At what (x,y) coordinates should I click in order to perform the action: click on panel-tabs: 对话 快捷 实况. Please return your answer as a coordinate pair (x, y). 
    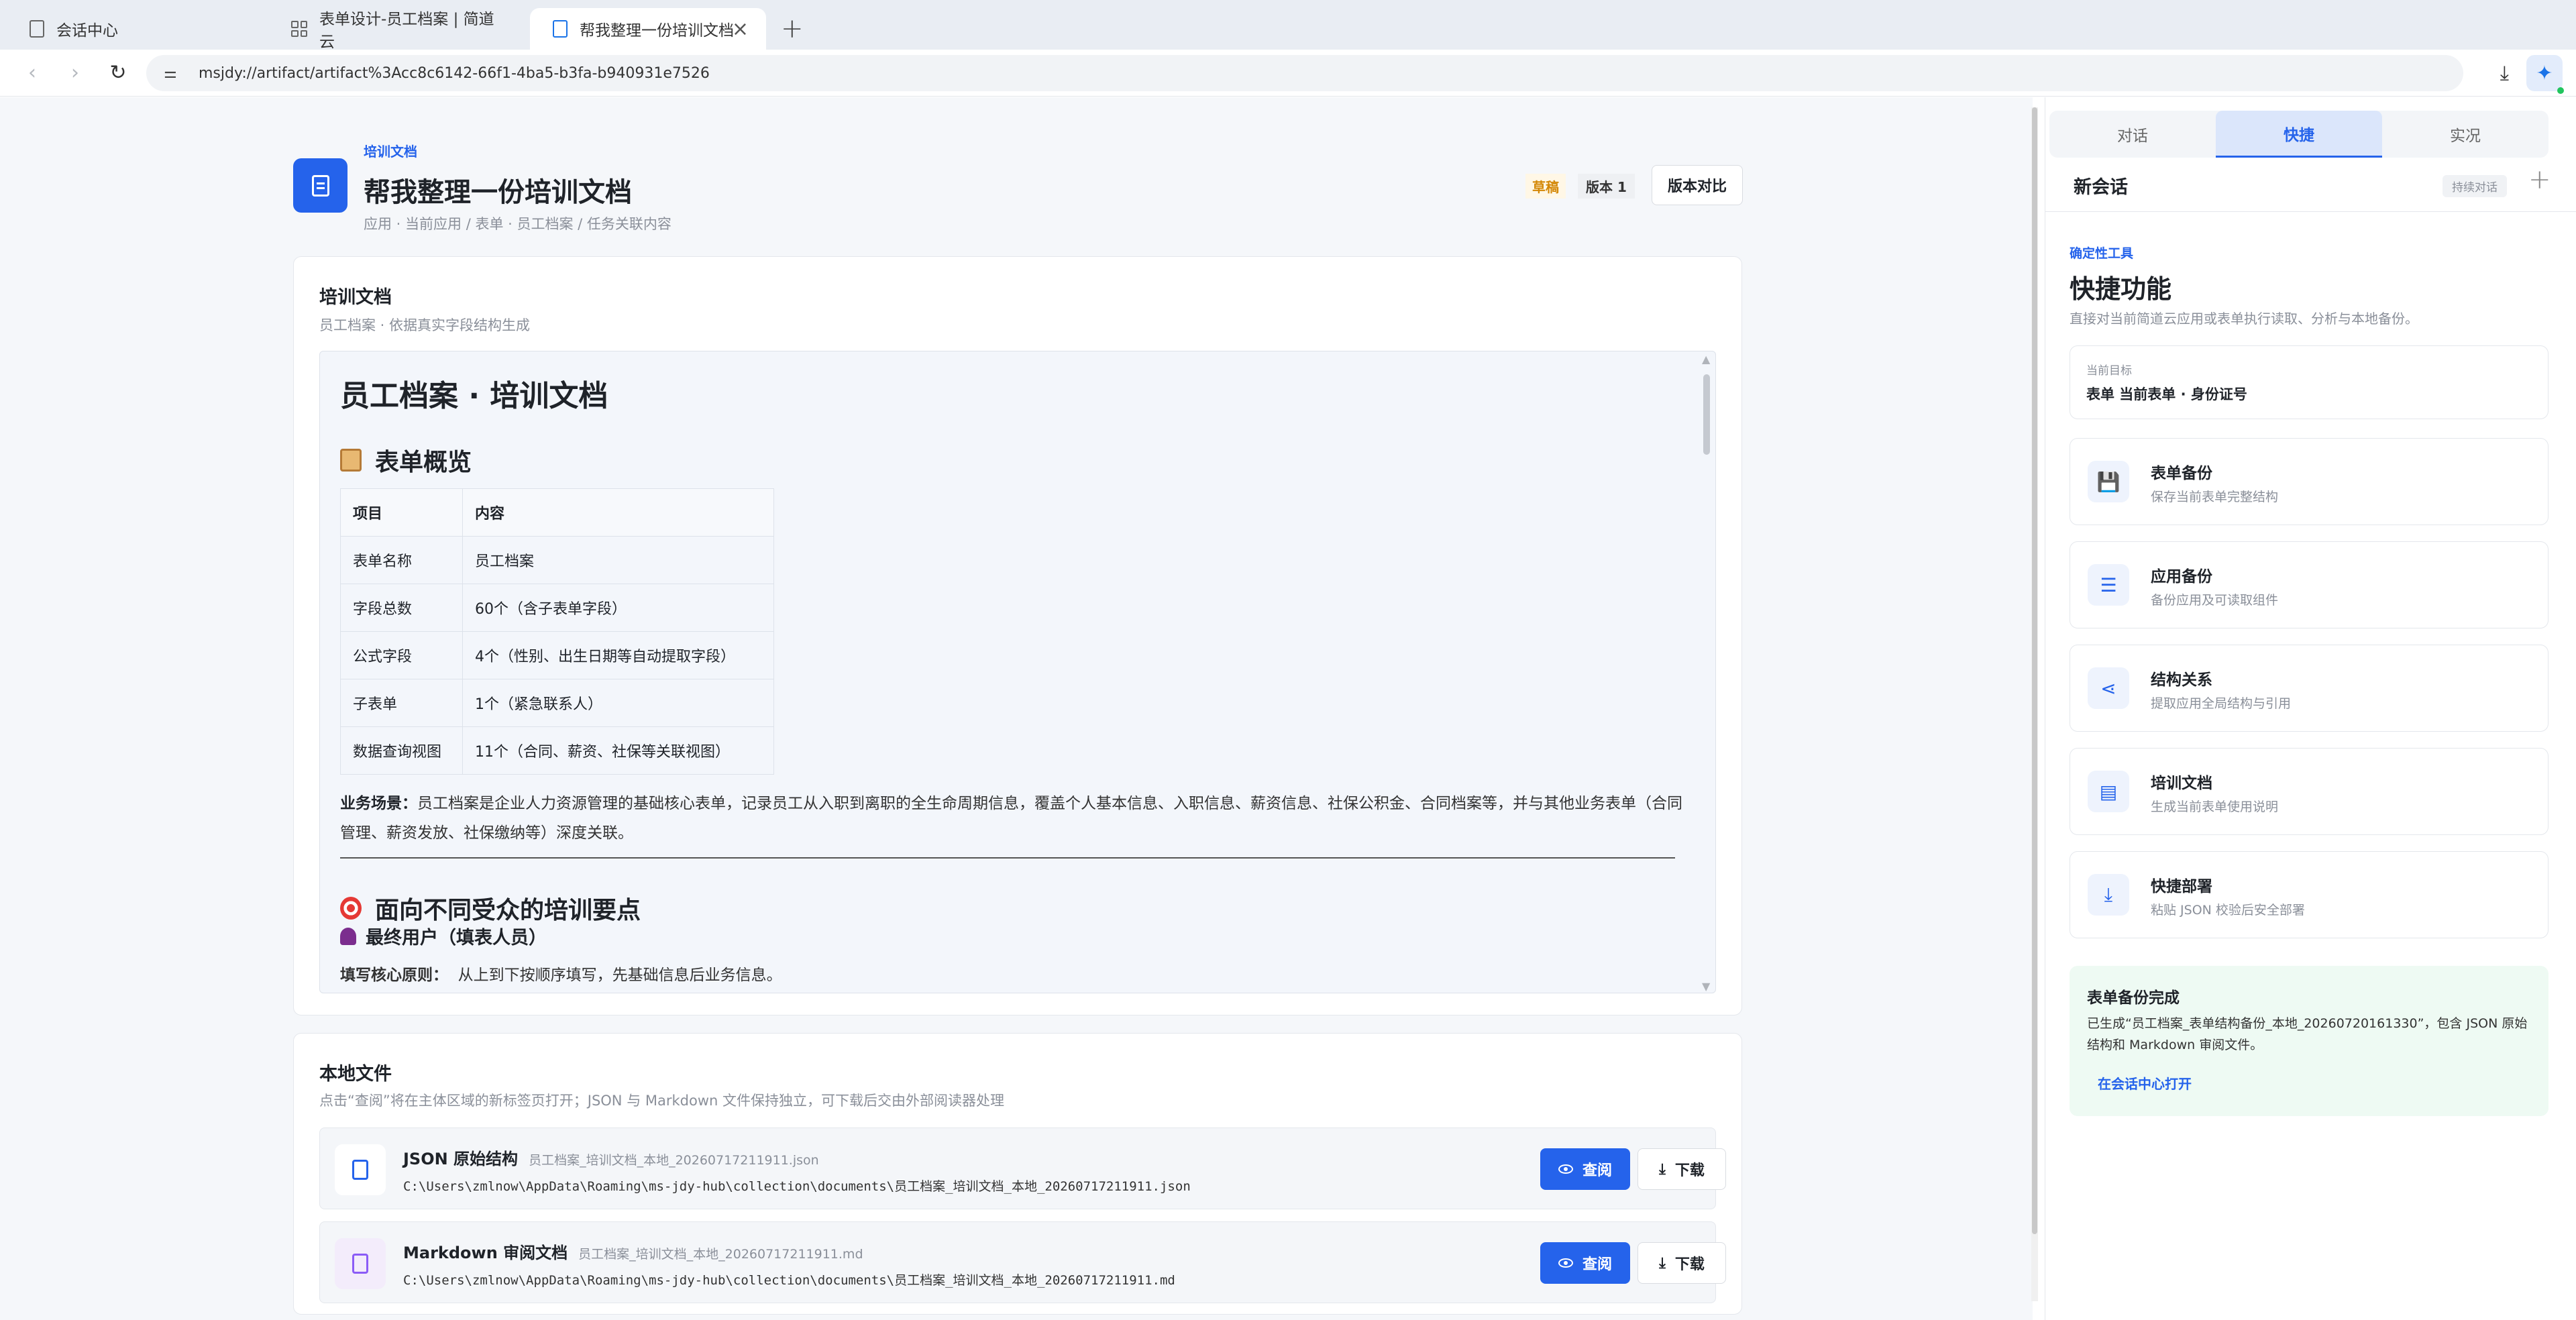
    Looking at the image, I should click on (2298, 134).